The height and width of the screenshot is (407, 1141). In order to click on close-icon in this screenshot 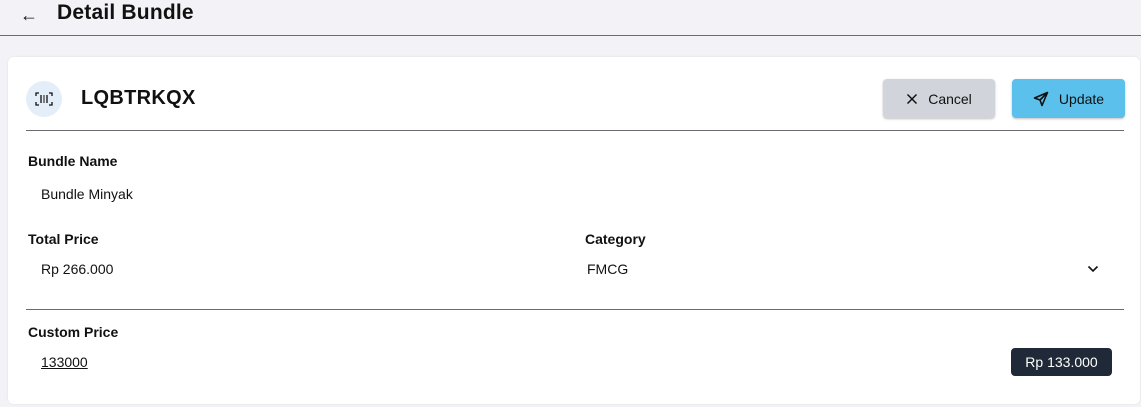, I will do `click(912, 98)`.